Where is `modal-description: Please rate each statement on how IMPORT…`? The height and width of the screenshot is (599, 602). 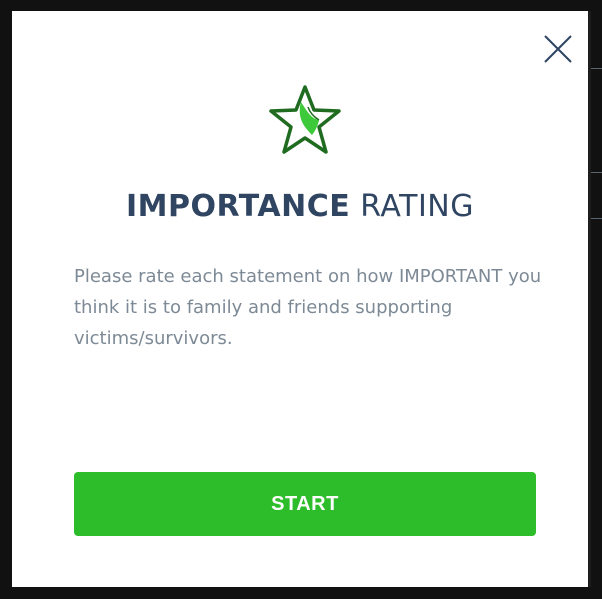 modal-description: Please rate each statement on how IMPORT… is located at coordinates (308, 307).